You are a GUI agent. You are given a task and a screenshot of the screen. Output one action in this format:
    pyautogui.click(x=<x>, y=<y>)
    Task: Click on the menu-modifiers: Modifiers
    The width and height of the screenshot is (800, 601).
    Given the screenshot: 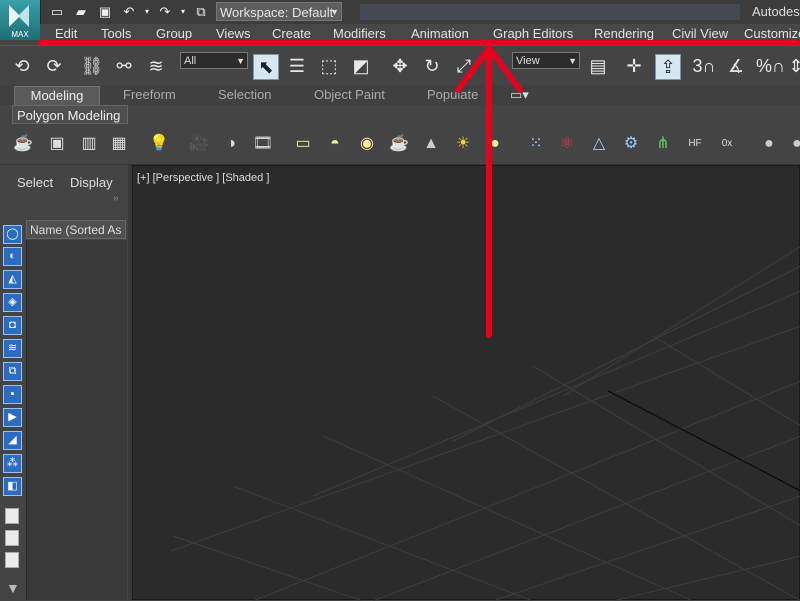 What is the action you would take?
    pyautogui.click(x=359, y=33)
    